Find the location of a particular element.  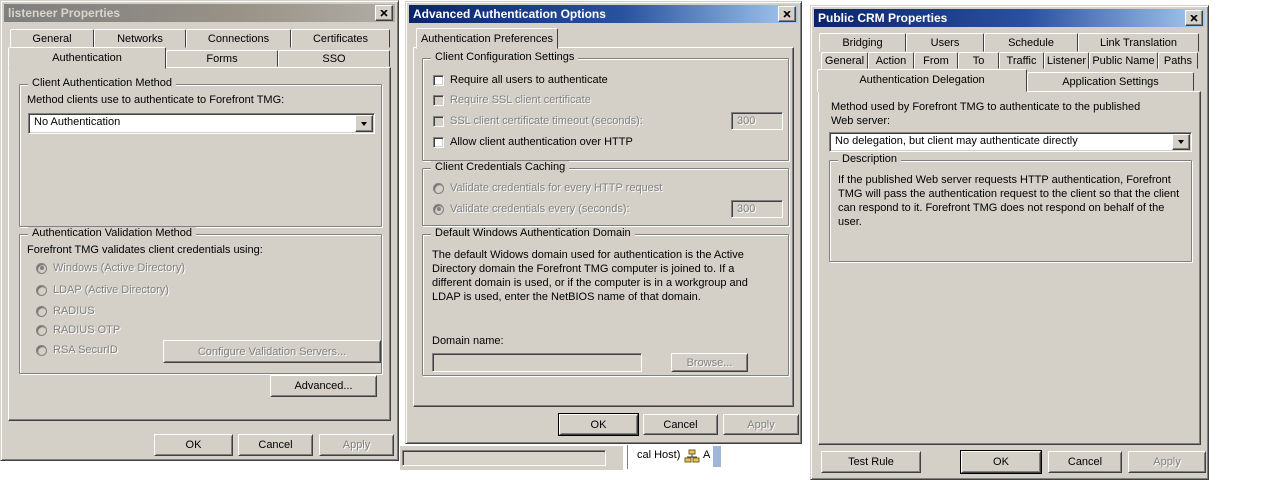

radio-row-windows-ad: Windows (Active Directory) is located at coordinates (110, 268).